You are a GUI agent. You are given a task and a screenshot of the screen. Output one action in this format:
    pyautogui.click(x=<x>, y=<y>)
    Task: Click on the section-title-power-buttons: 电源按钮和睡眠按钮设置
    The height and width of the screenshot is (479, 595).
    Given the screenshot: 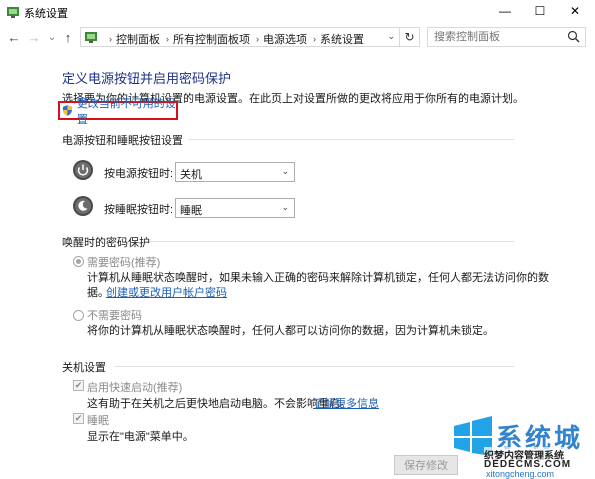 What is the action you would take?
    pyautogui.click(x=122, y=141)
    